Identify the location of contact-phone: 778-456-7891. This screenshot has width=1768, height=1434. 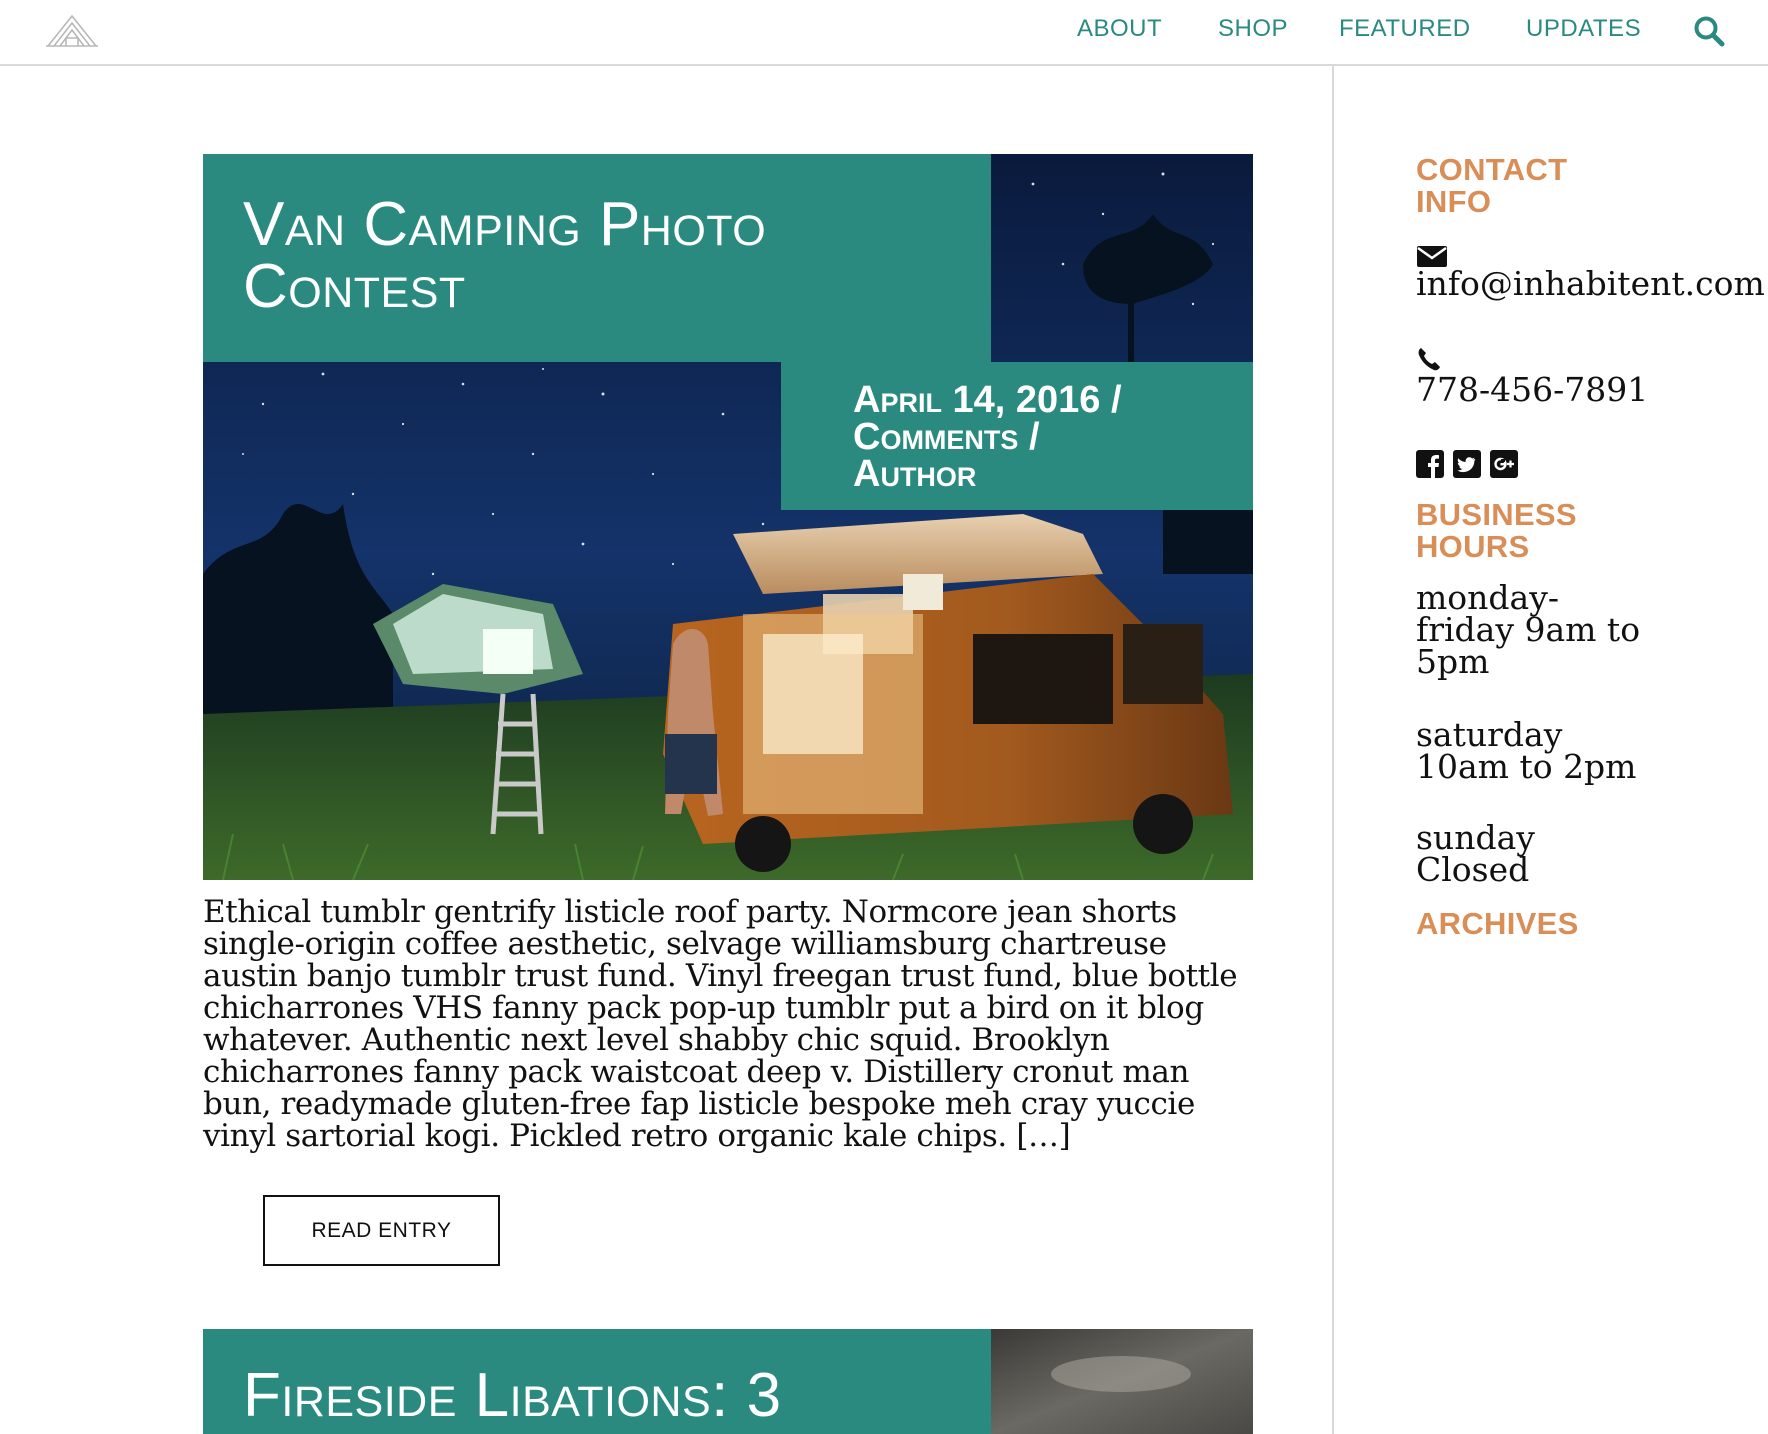
(1532, 389).